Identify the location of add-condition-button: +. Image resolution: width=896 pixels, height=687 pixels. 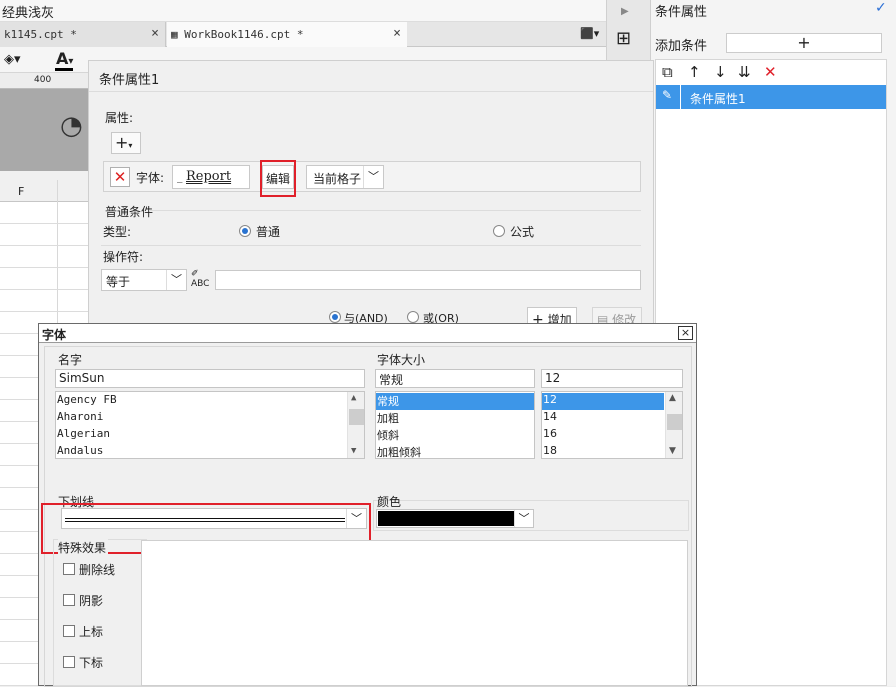
(804, 43).